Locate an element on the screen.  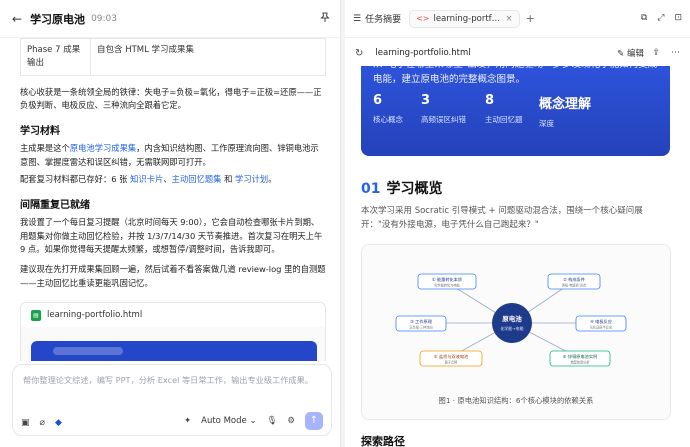
task-summary-button: ☰ 任务摘要 is located at coordinates (377, 19).